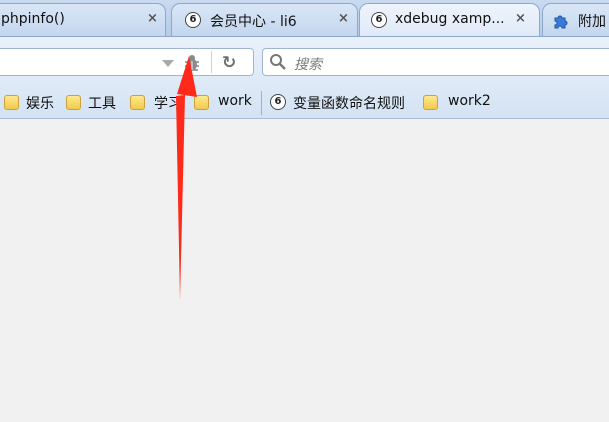  I want to click on reload-icon: ↻, so click(229, 63).